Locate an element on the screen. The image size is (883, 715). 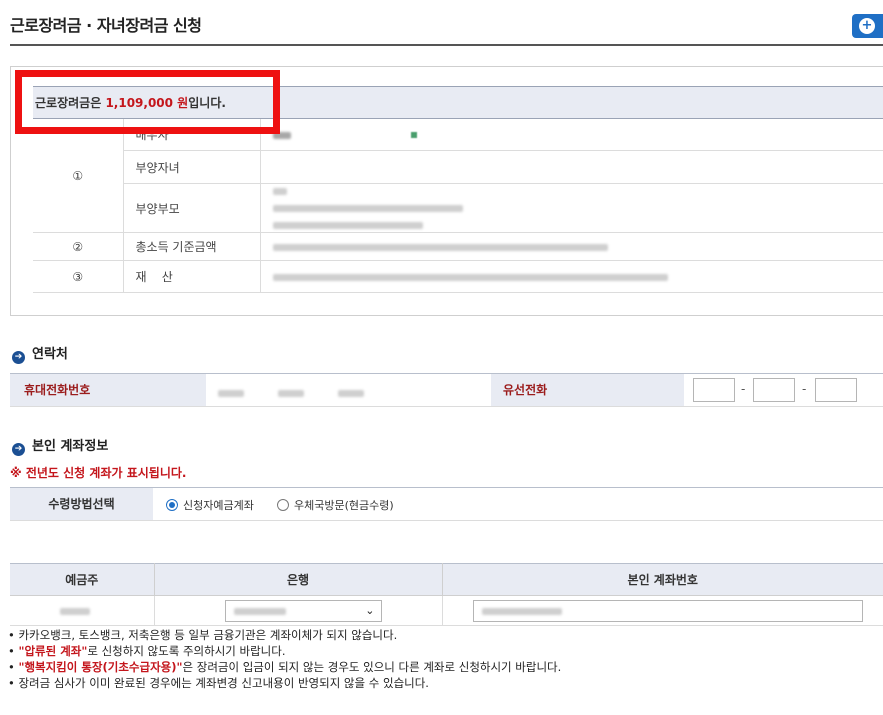
row-number: ③ is located at coordinates (78, 276).